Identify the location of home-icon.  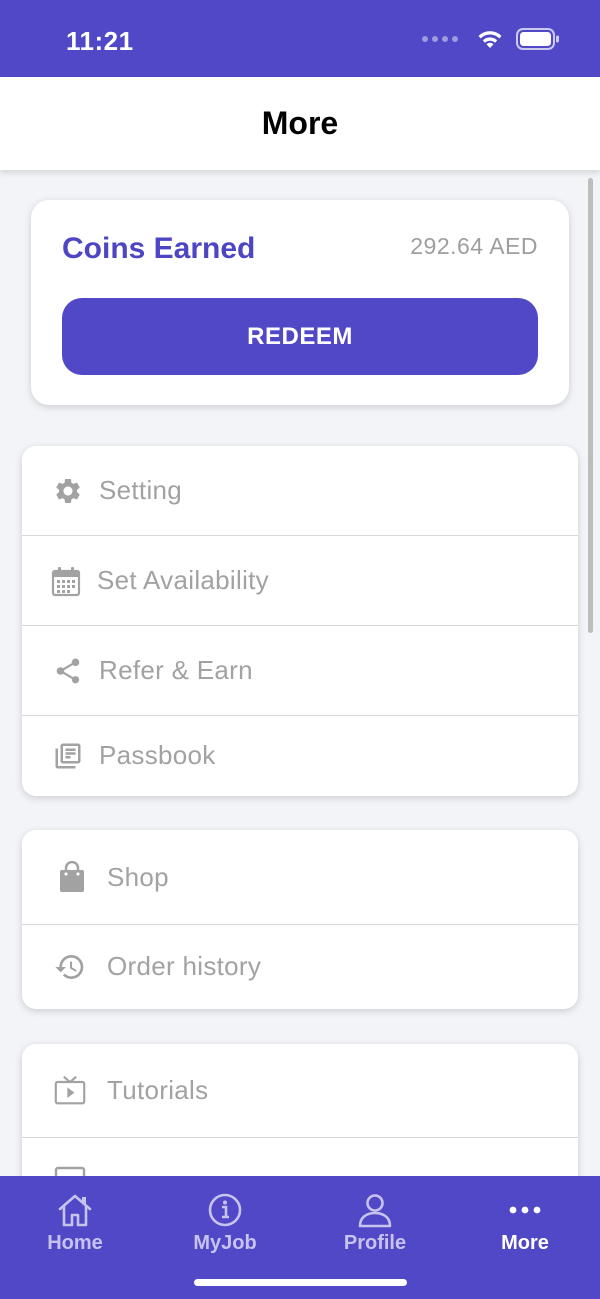
(75, 1210).